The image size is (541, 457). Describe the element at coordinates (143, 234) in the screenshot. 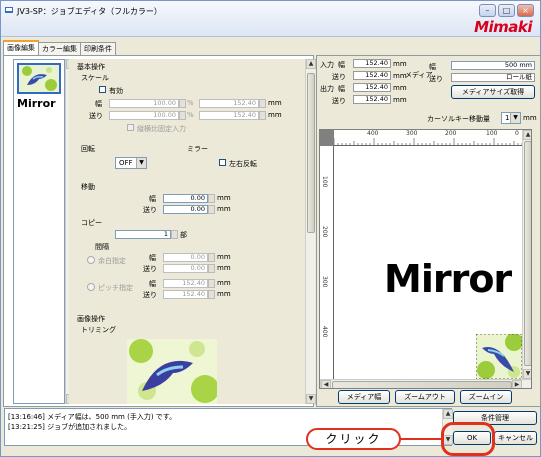

I see `copy-count-input: 1` at that location.